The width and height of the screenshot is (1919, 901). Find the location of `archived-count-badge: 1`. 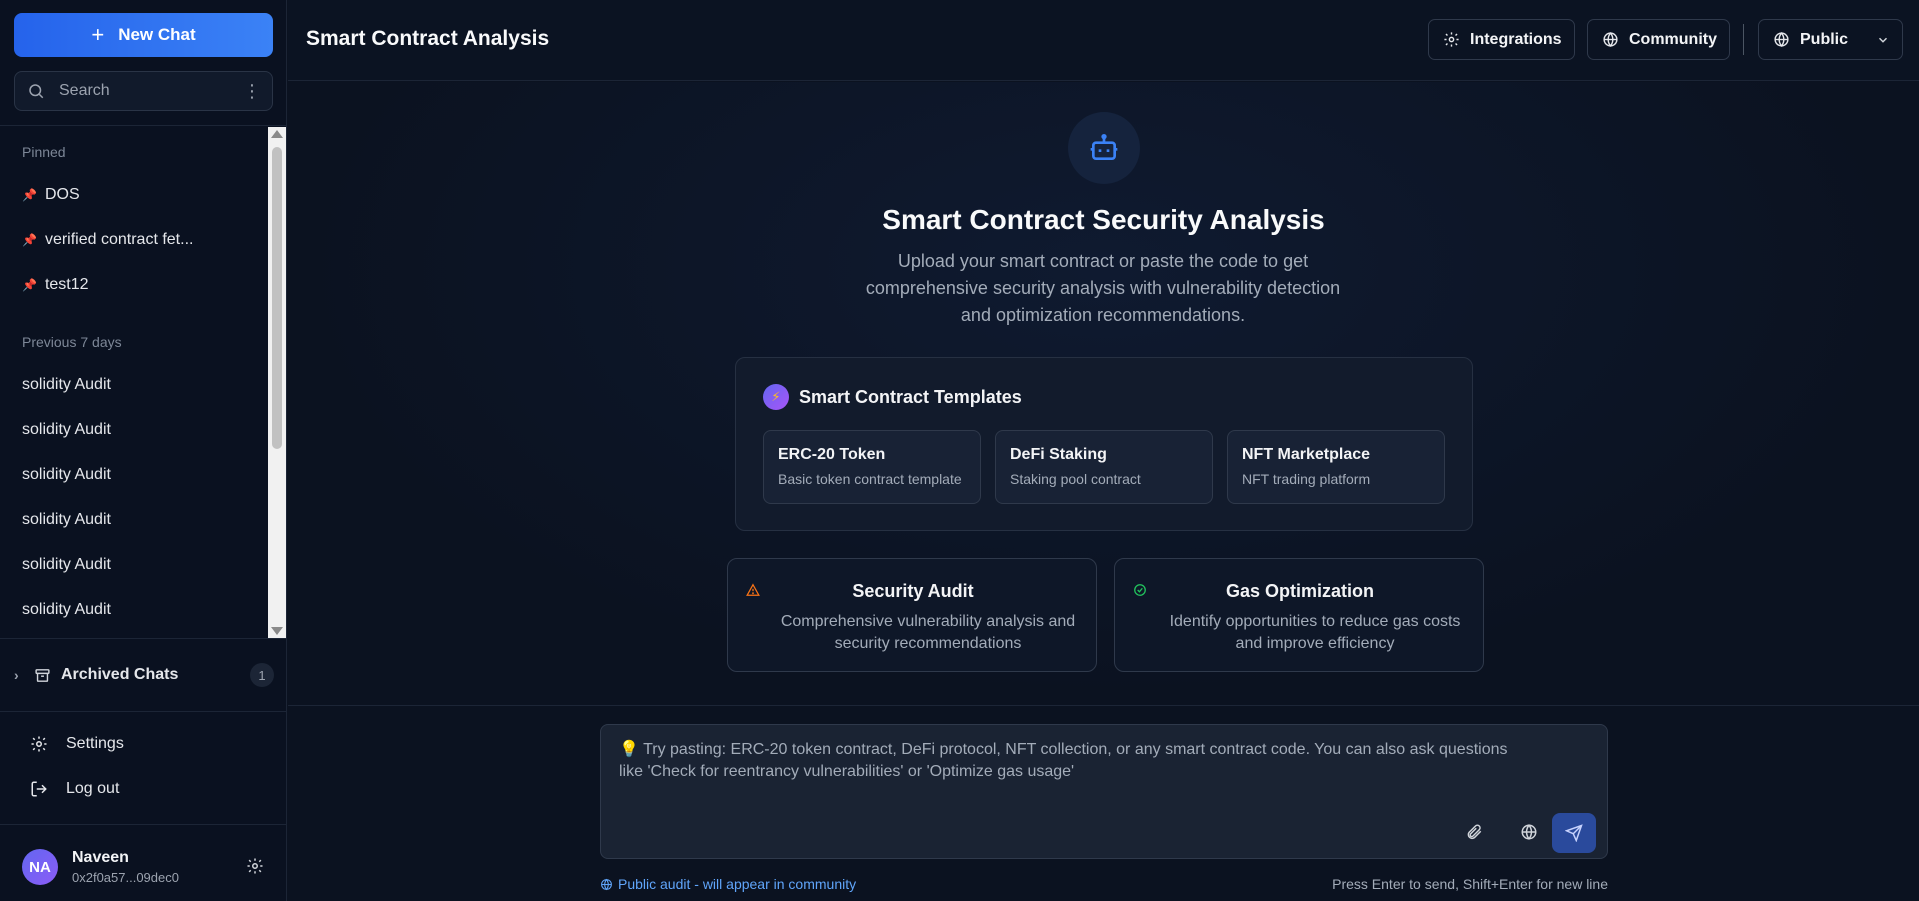

archived-count-badge: 1 is located at coordinates (262, 675).